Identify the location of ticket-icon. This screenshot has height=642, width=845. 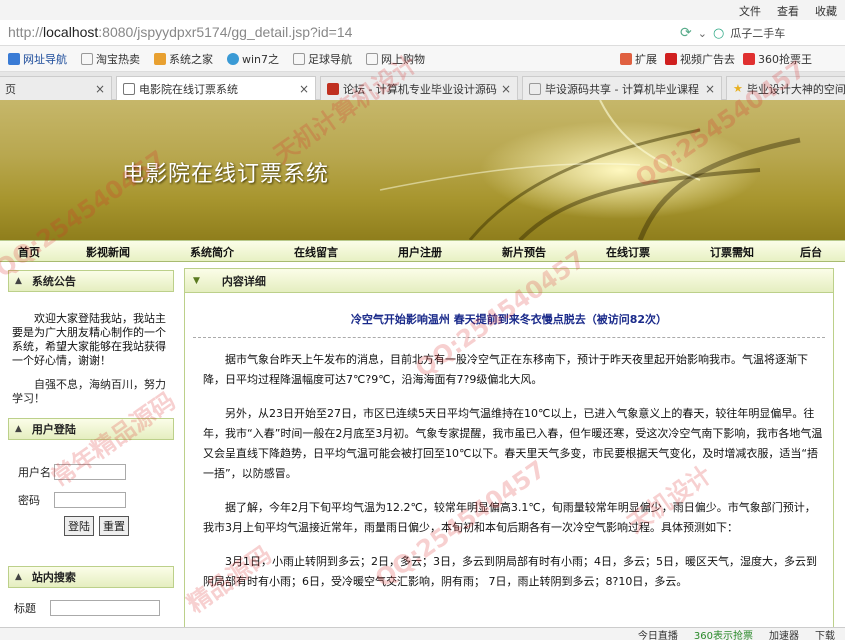
(749, 59).